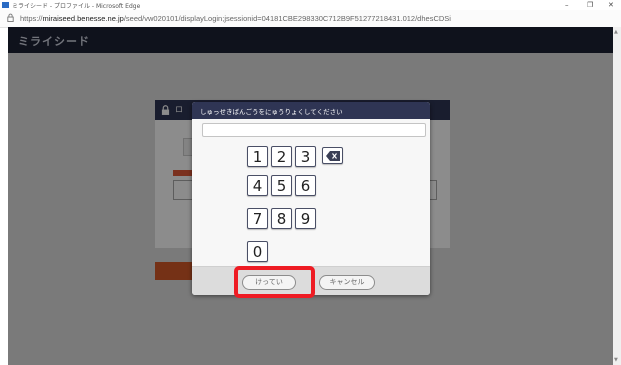  What do you see at coordinates (310, 5) in the screenshot?
I see `browser-titlebar: ミライシード - プロファイル - Microsoft Edge – ❐ ✕` at bounding box center [310, 5].